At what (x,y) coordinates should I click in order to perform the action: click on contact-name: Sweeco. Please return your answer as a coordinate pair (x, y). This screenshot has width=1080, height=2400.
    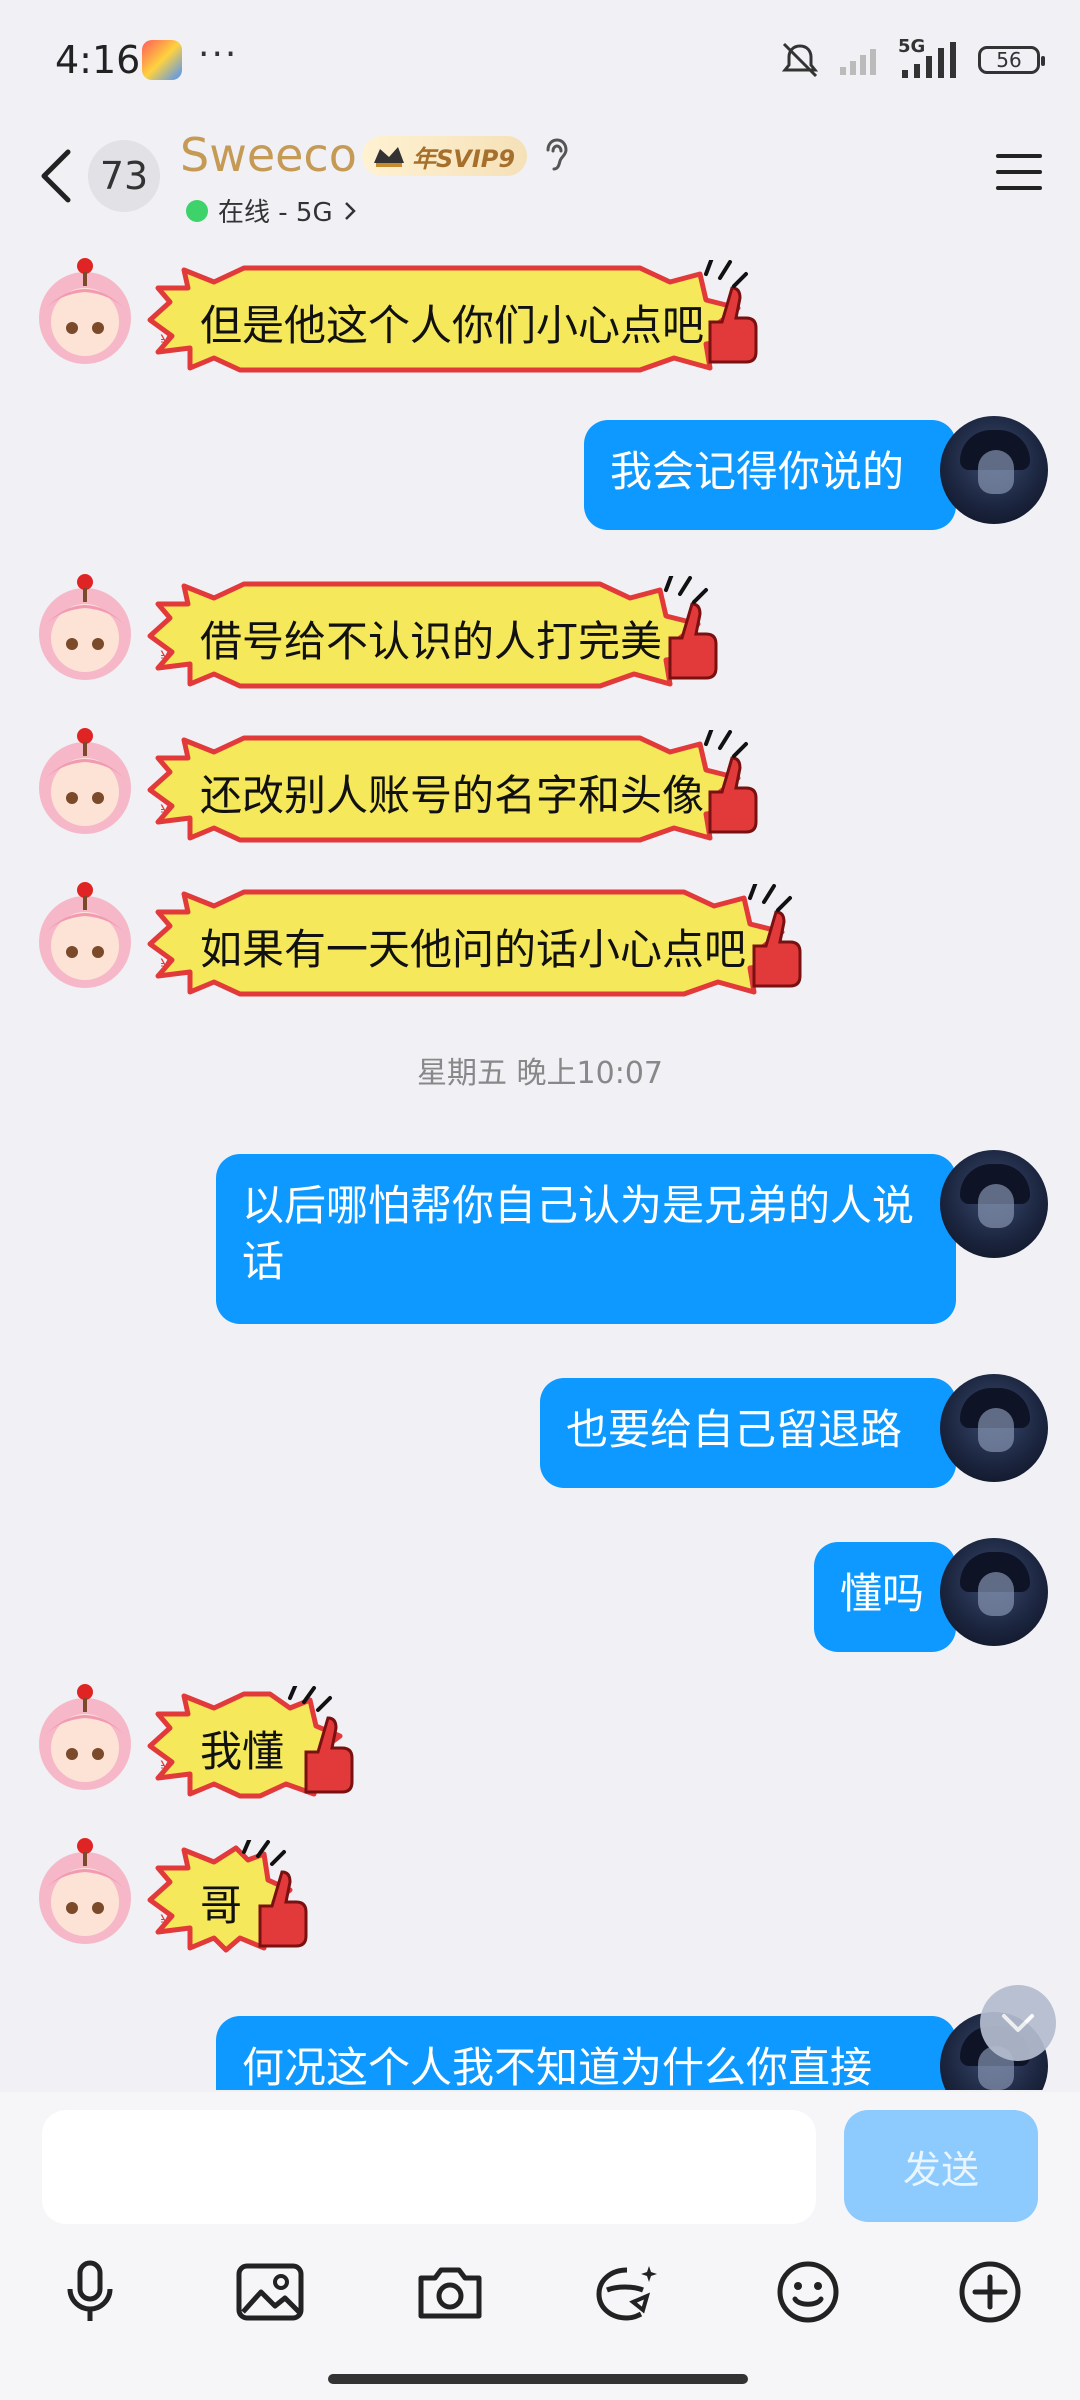
    Looking at the image, I should click on (268, 155).